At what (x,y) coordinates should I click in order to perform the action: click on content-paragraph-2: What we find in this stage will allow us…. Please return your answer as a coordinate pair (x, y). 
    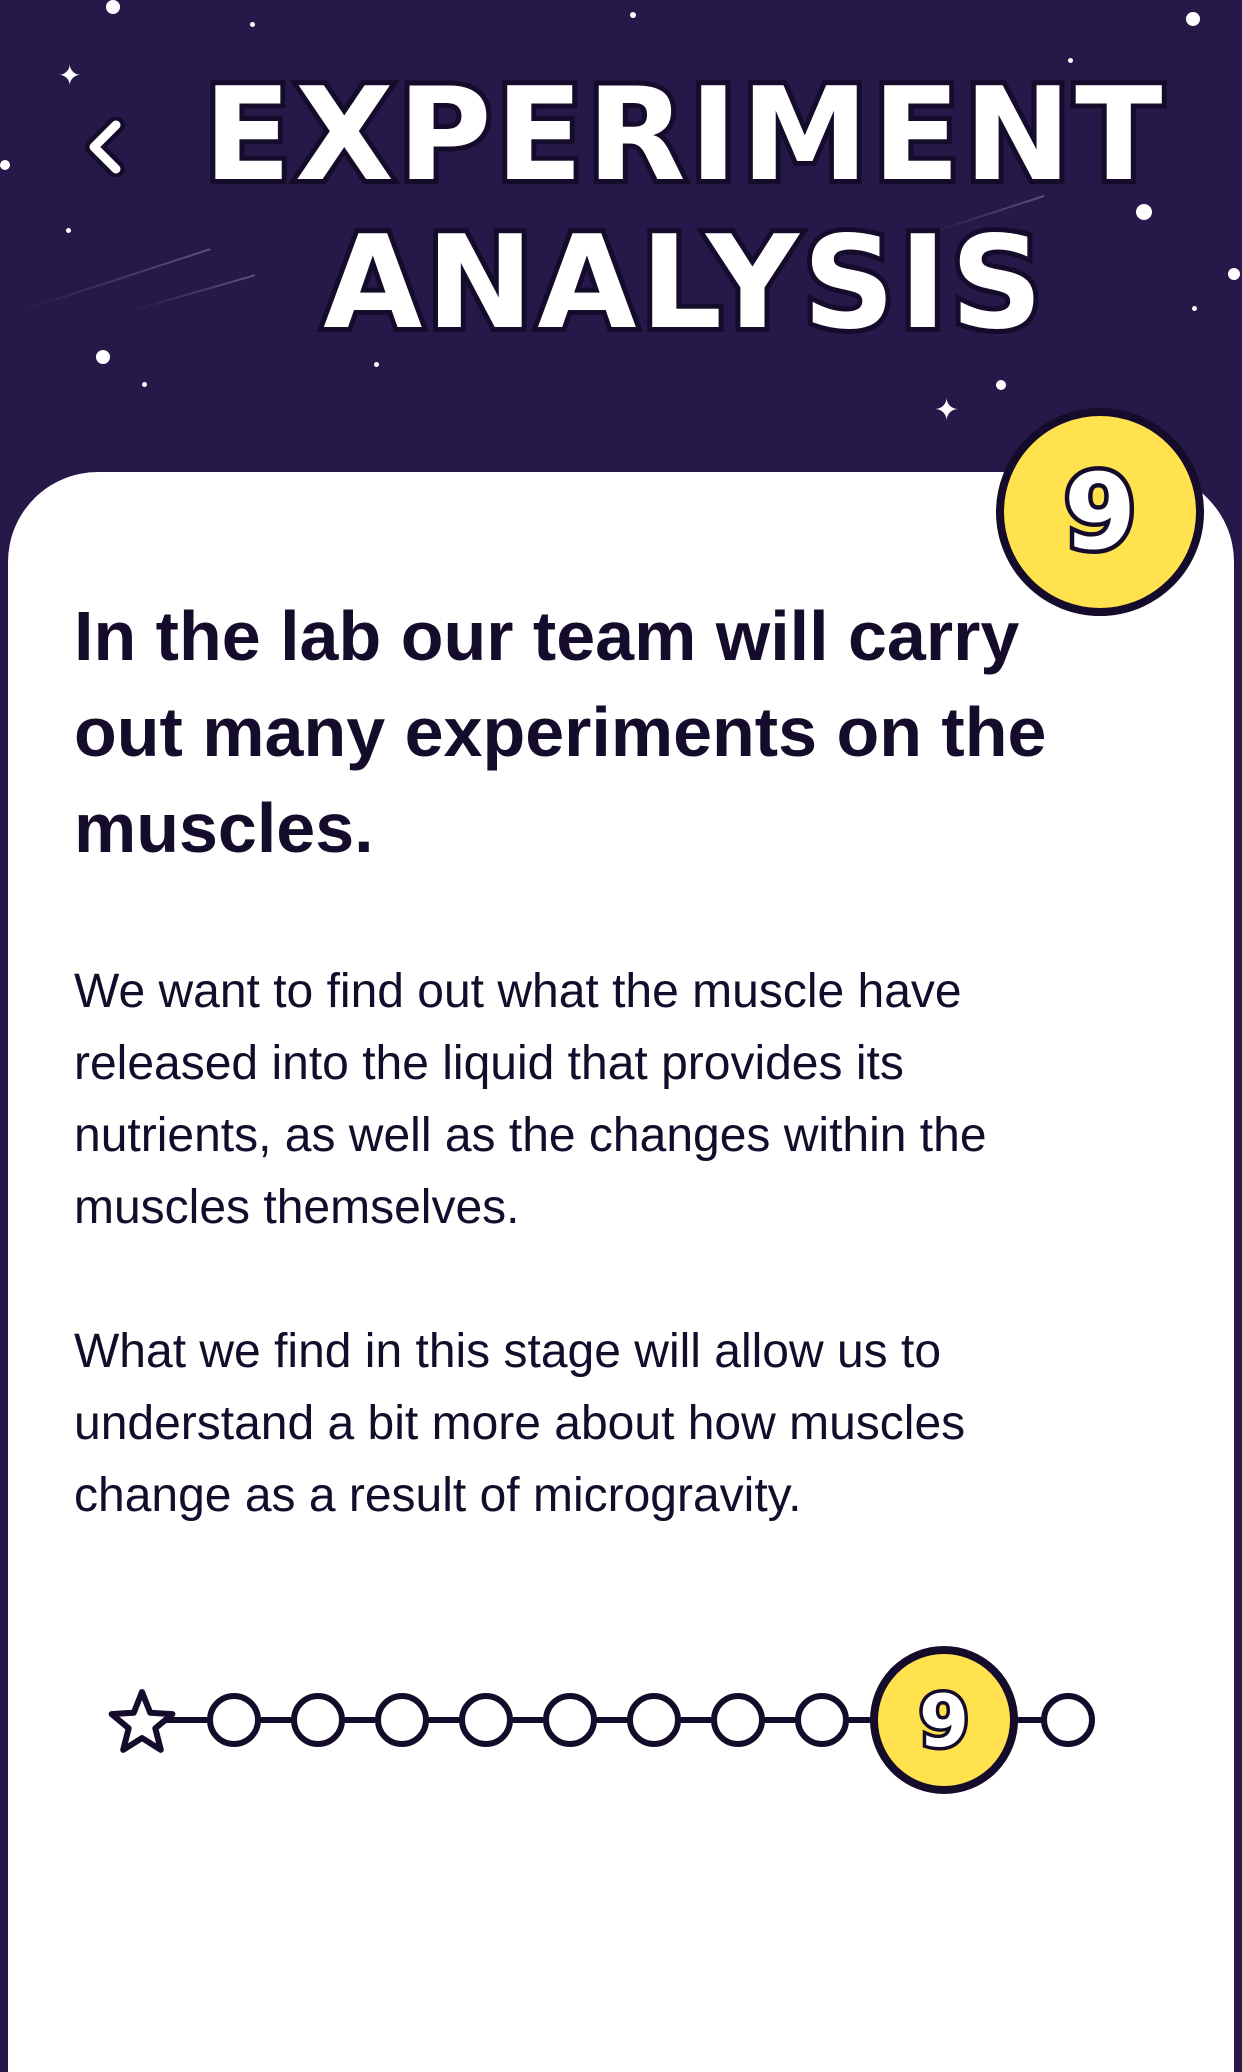
    Looking at the image, I should click on (520, 1423).